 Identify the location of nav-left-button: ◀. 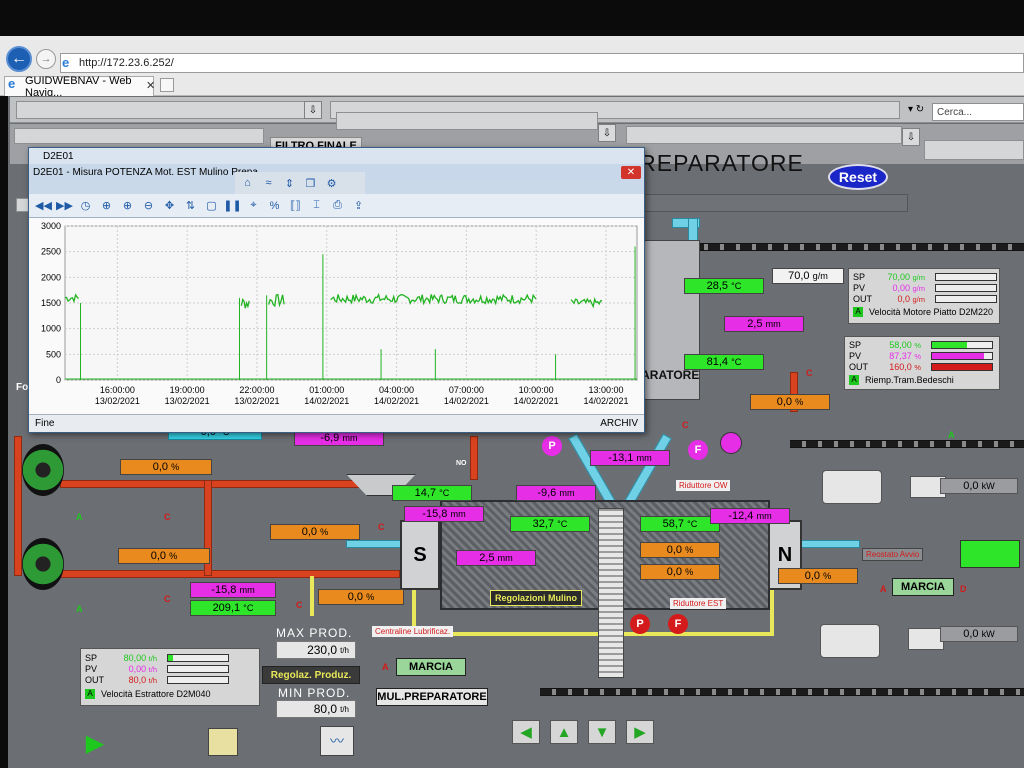
(526, 732).